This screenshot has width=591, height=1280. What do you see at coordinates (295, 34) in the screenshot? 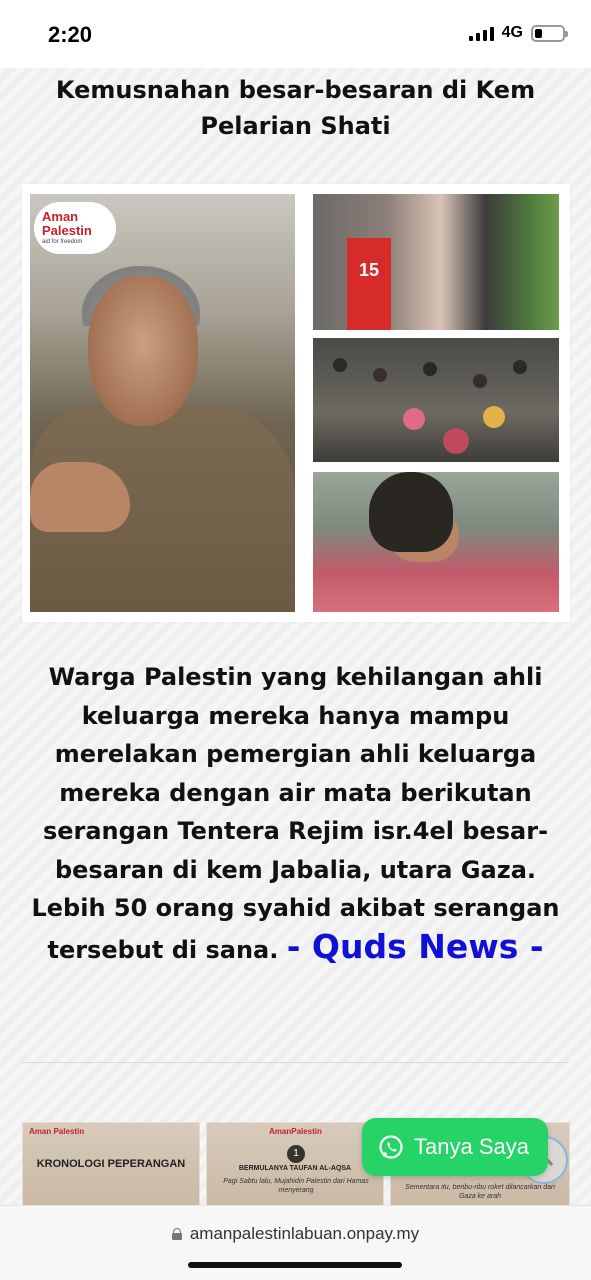
I see `status-bar: 2:20 4G` at bounding box center [295, 34].